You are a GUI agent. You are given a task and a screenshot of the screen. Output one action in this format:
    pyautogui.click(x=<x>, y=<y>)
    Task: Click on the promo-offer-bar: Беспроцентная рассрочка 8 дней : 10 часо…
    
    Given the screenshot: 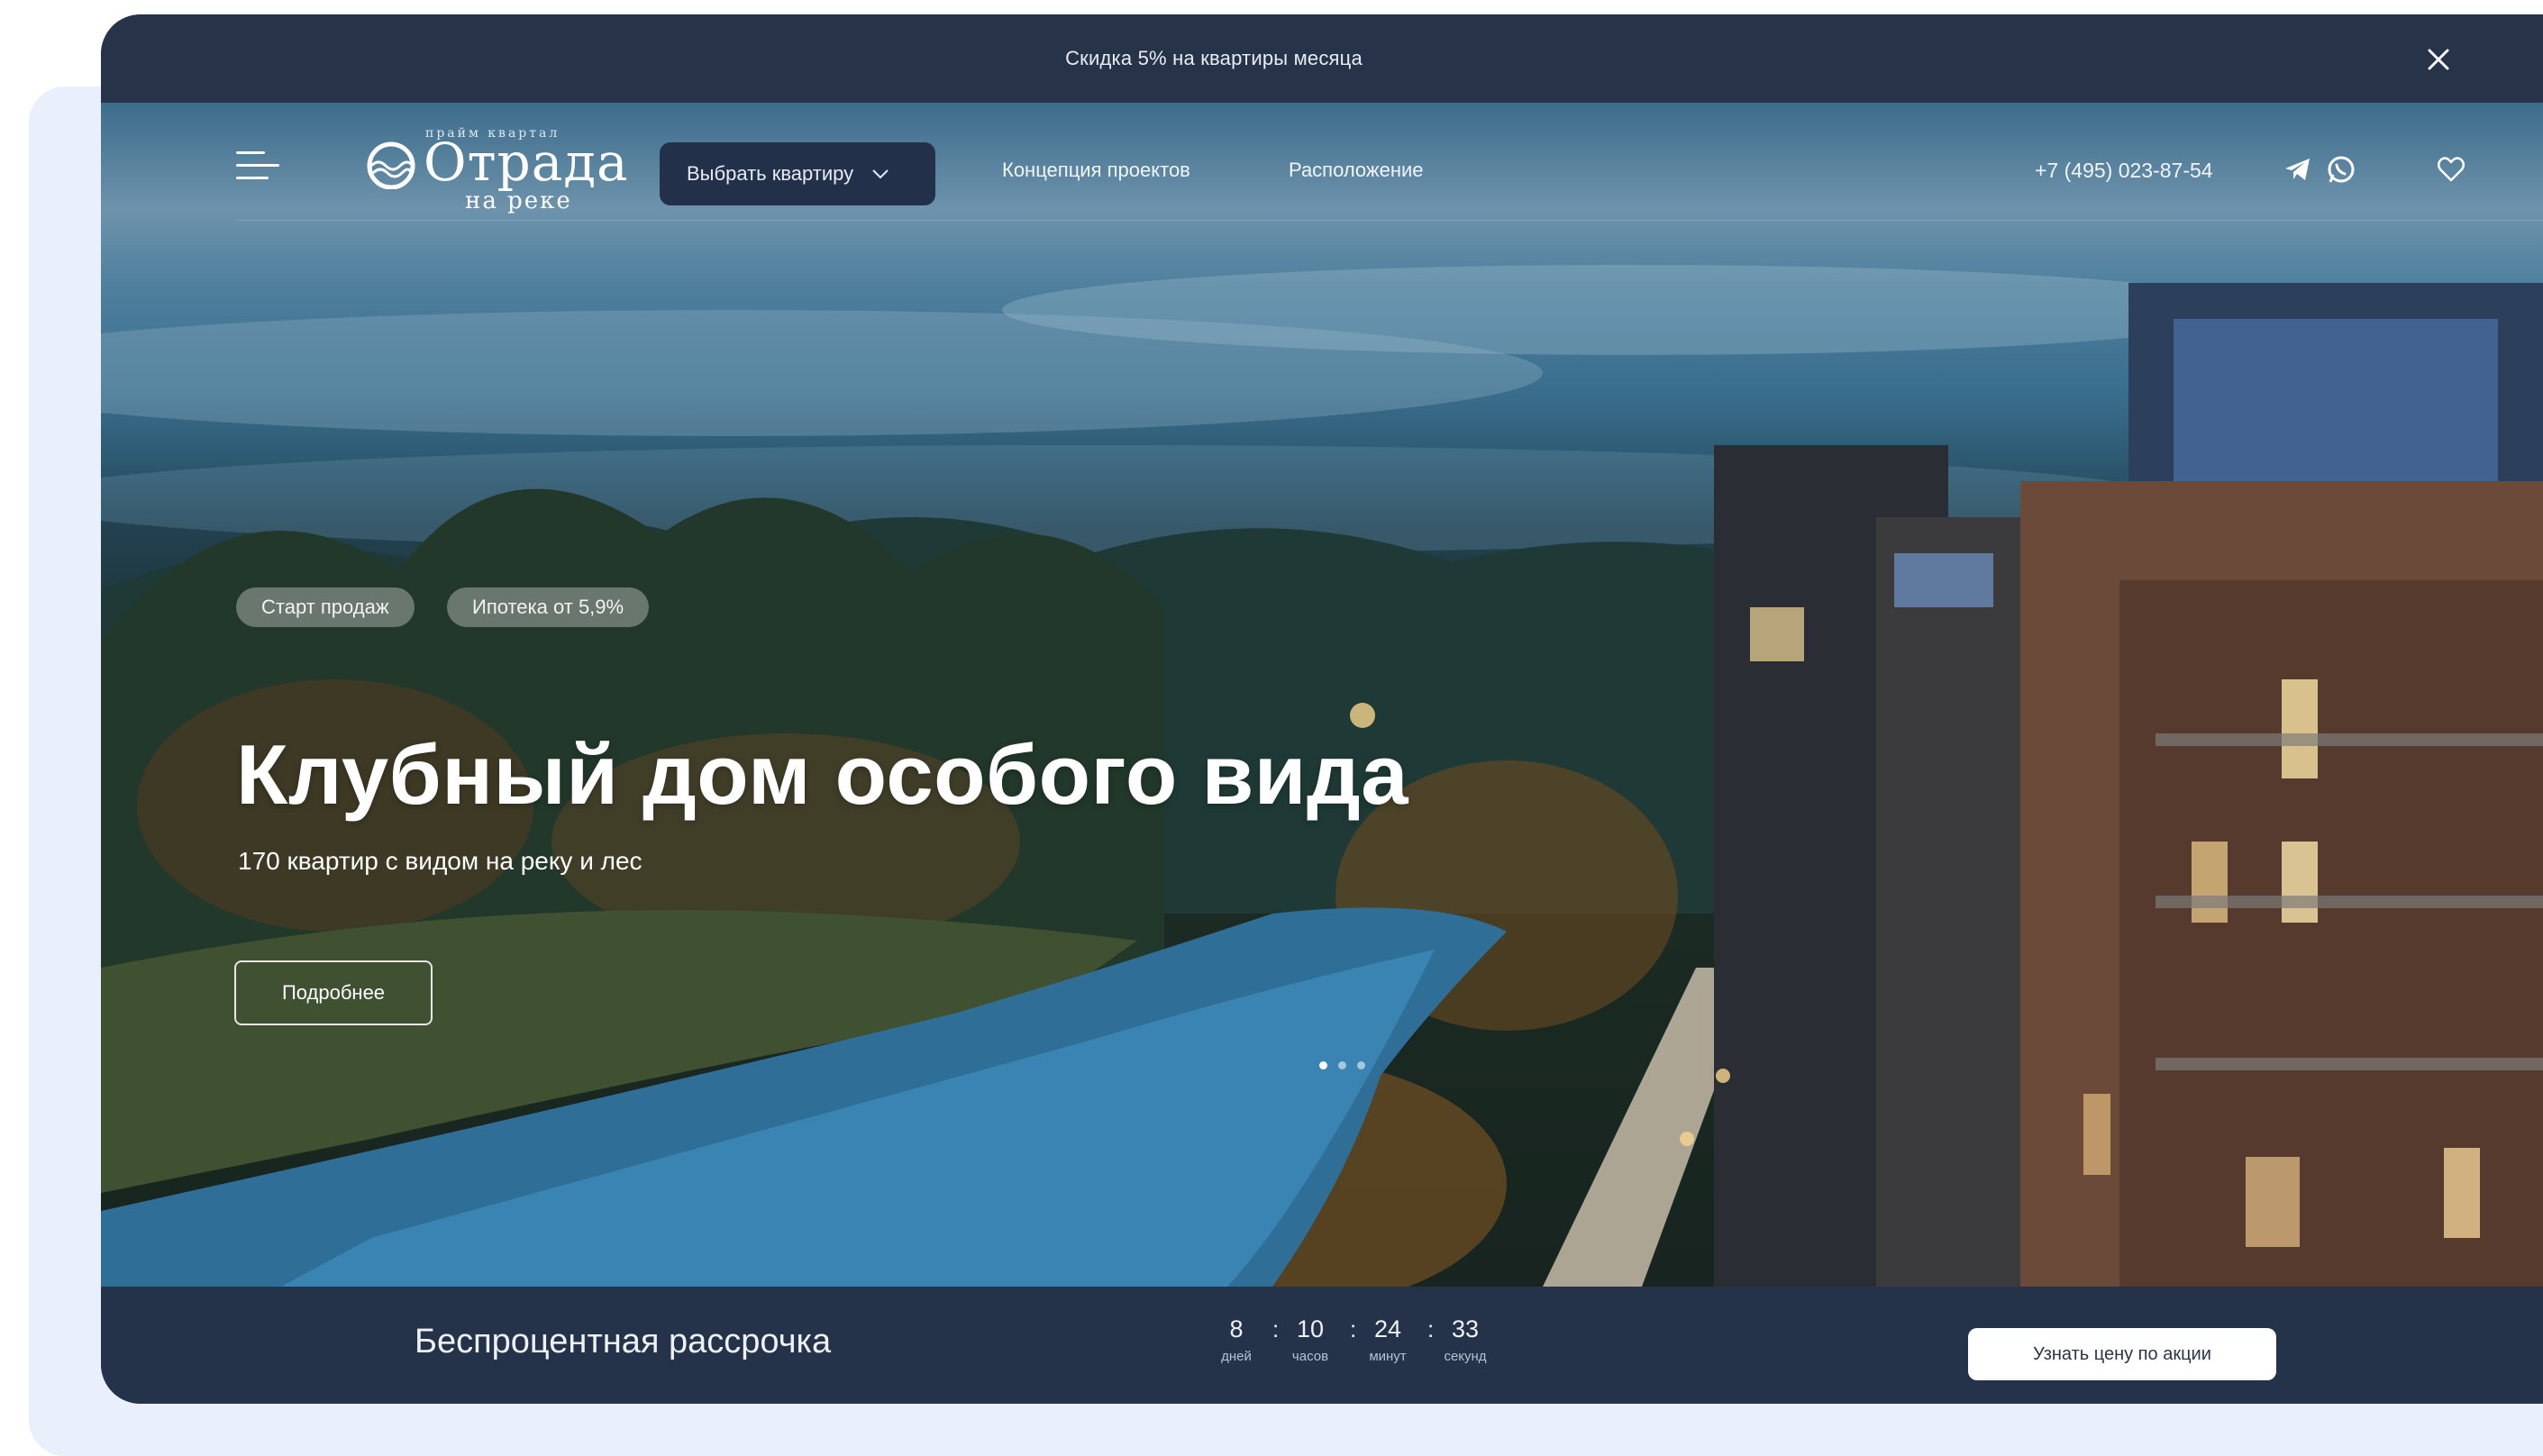 What is the action you would take?
    pyautogui.click(x=1322, y=1345)
    